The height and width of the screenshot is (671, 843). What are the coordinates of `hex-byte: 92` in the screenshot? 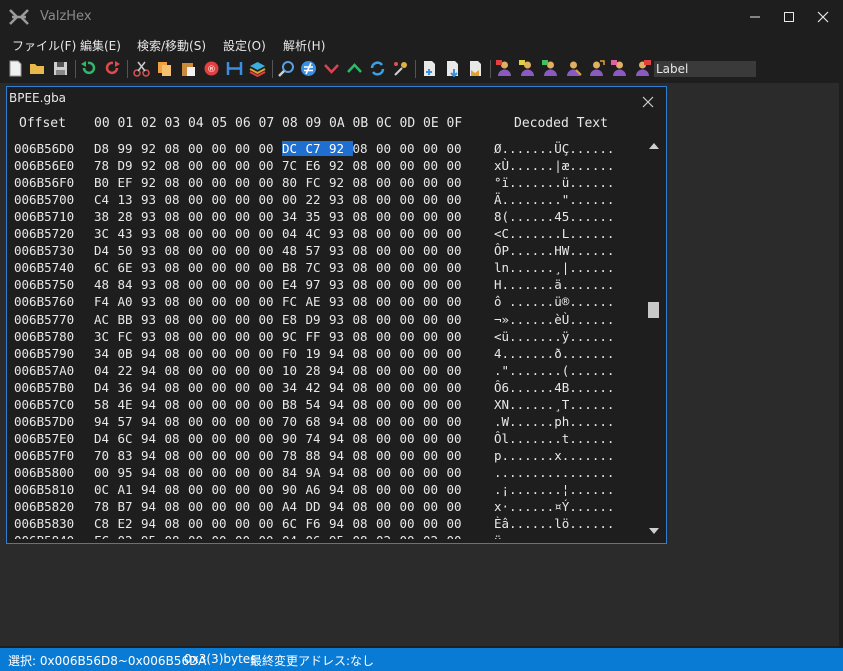 It's located at (153, 182).